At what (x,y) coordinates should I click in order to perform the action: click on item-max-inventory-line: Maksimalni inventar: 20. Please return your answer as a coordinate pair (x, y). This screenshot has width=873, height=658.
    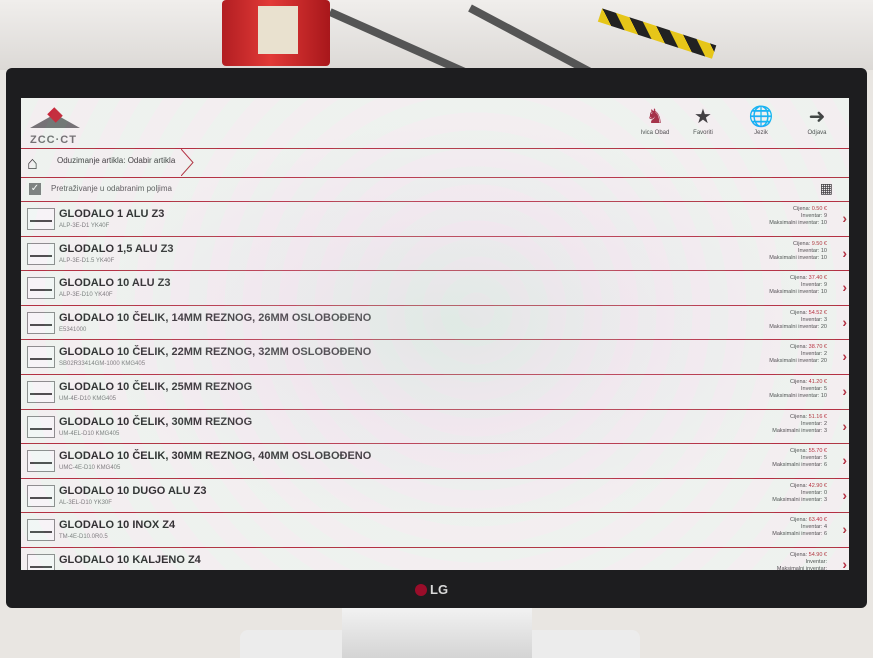
    Looking at the image, I should click on (798, 361).